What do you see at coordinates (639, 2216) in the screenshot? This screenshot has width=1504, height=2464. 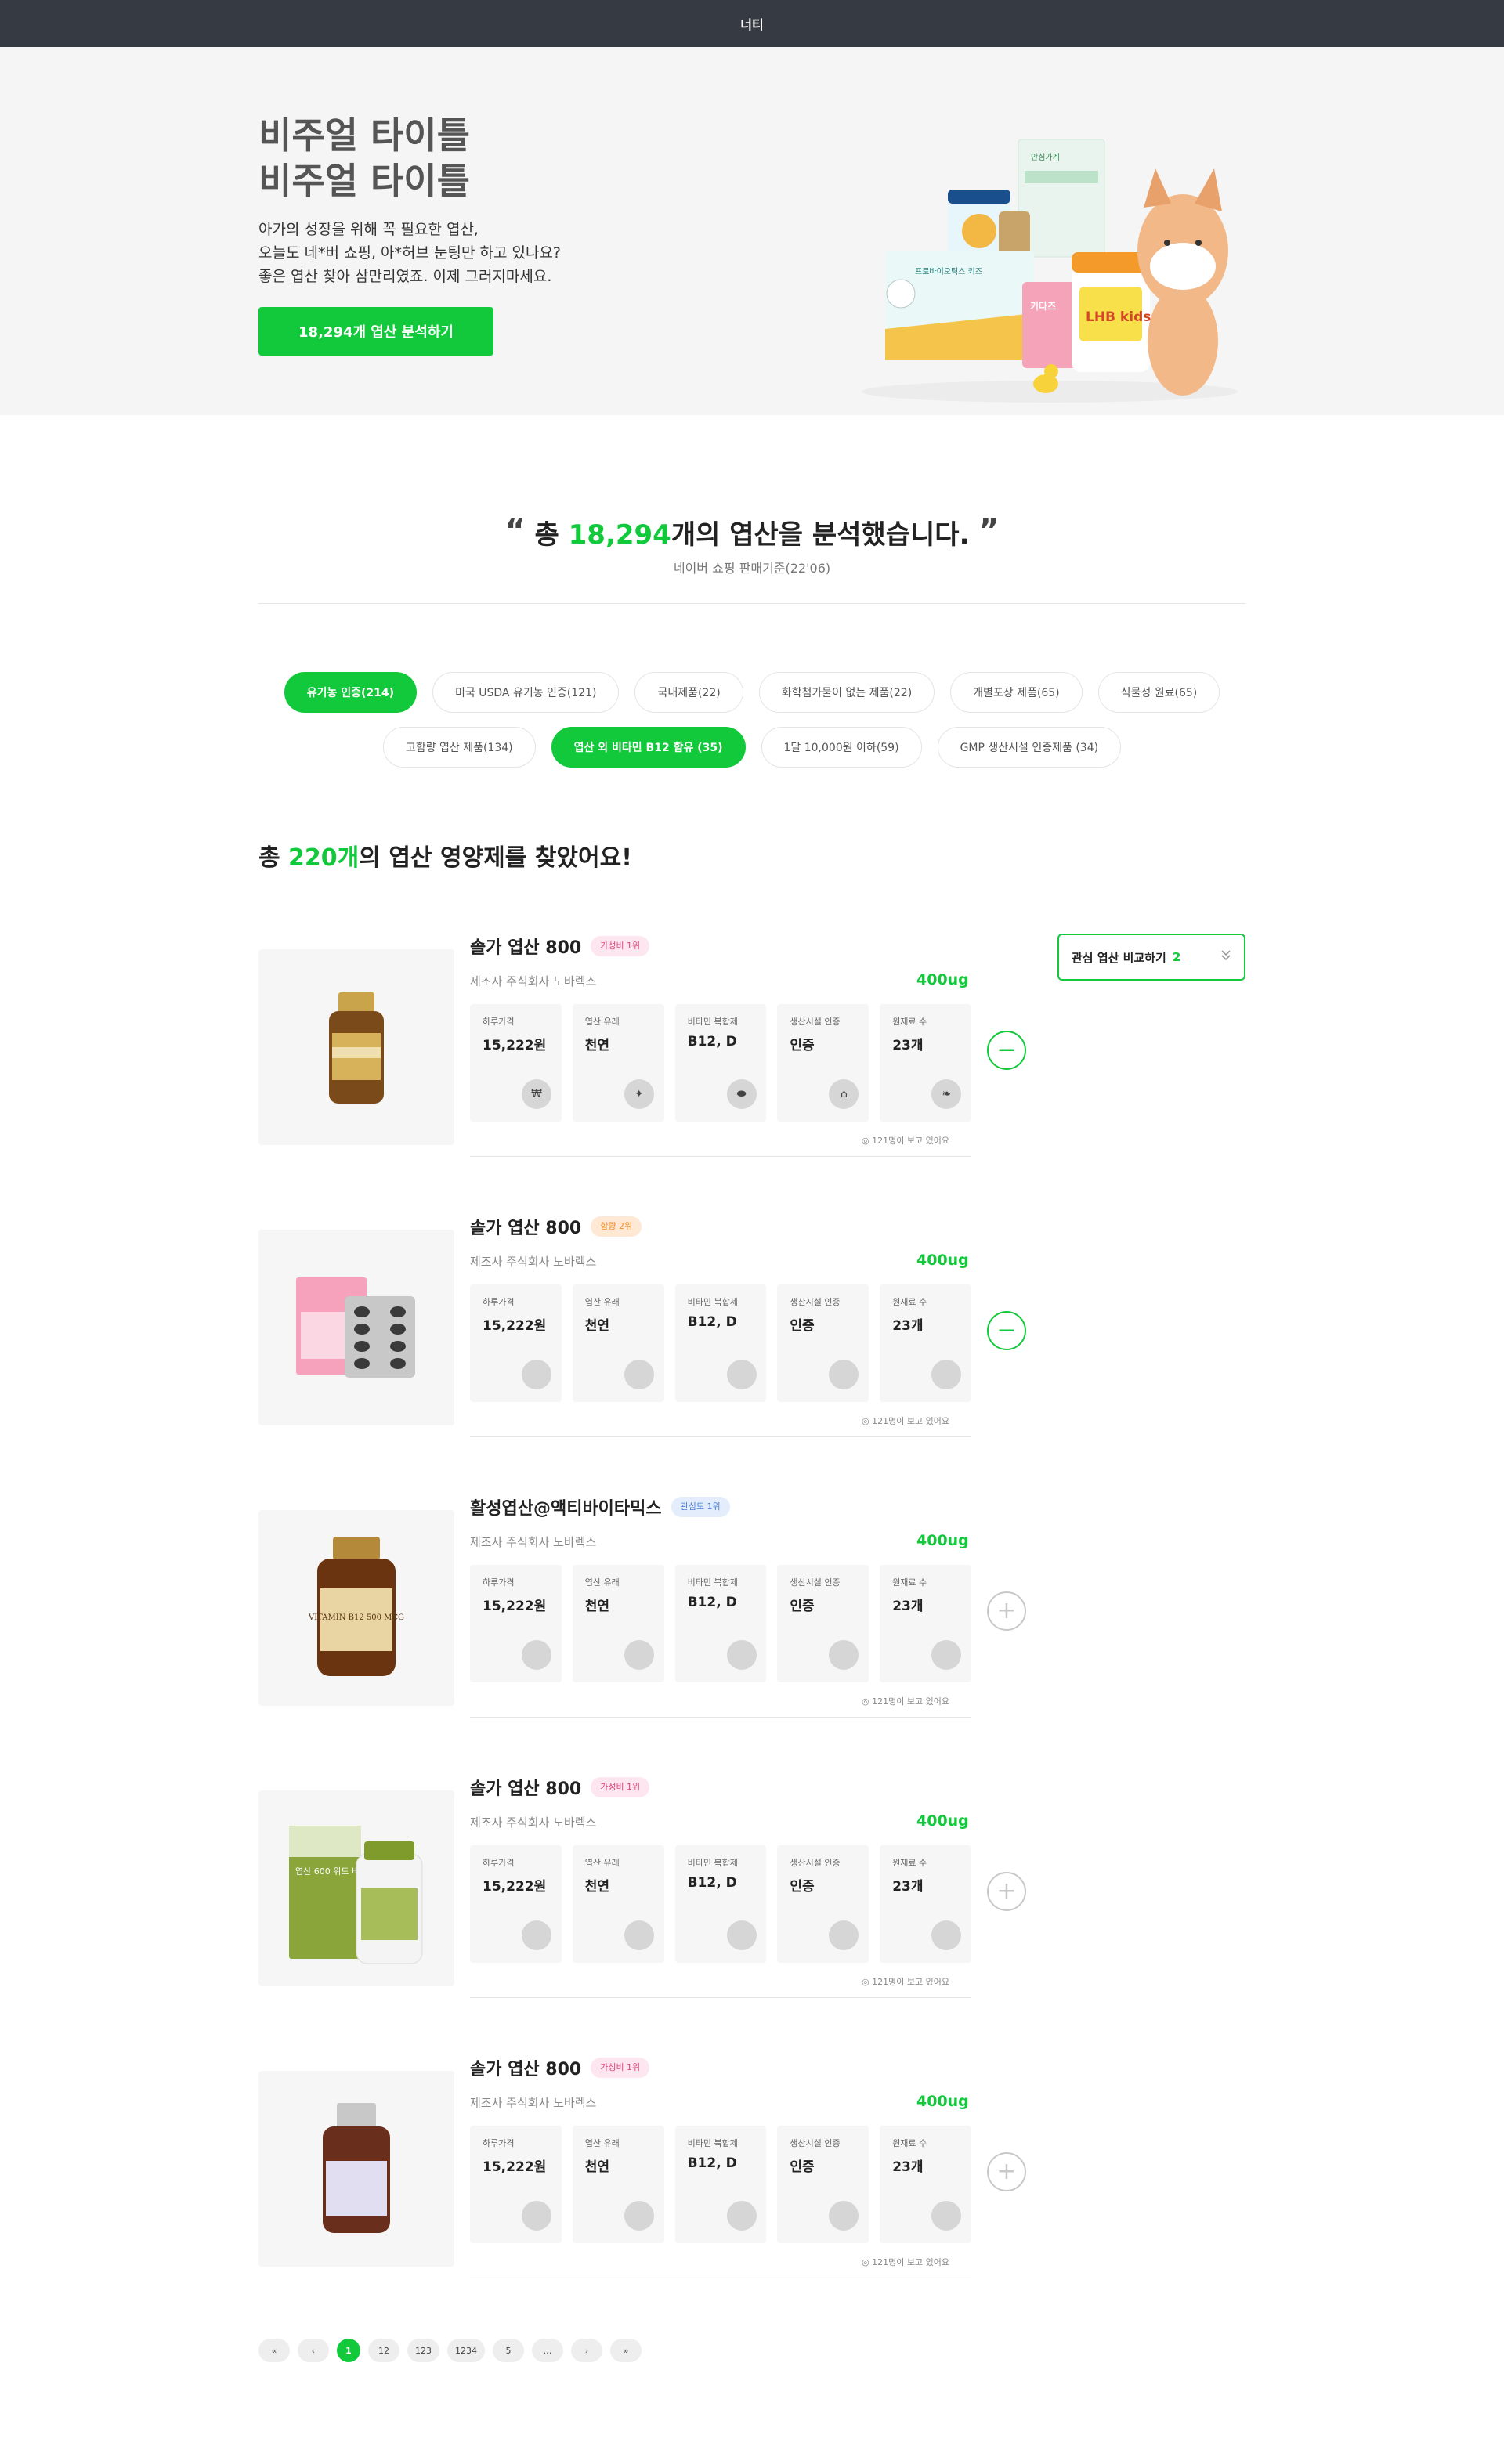 I see `leaf-icon` at bounding box center [639, 2216].